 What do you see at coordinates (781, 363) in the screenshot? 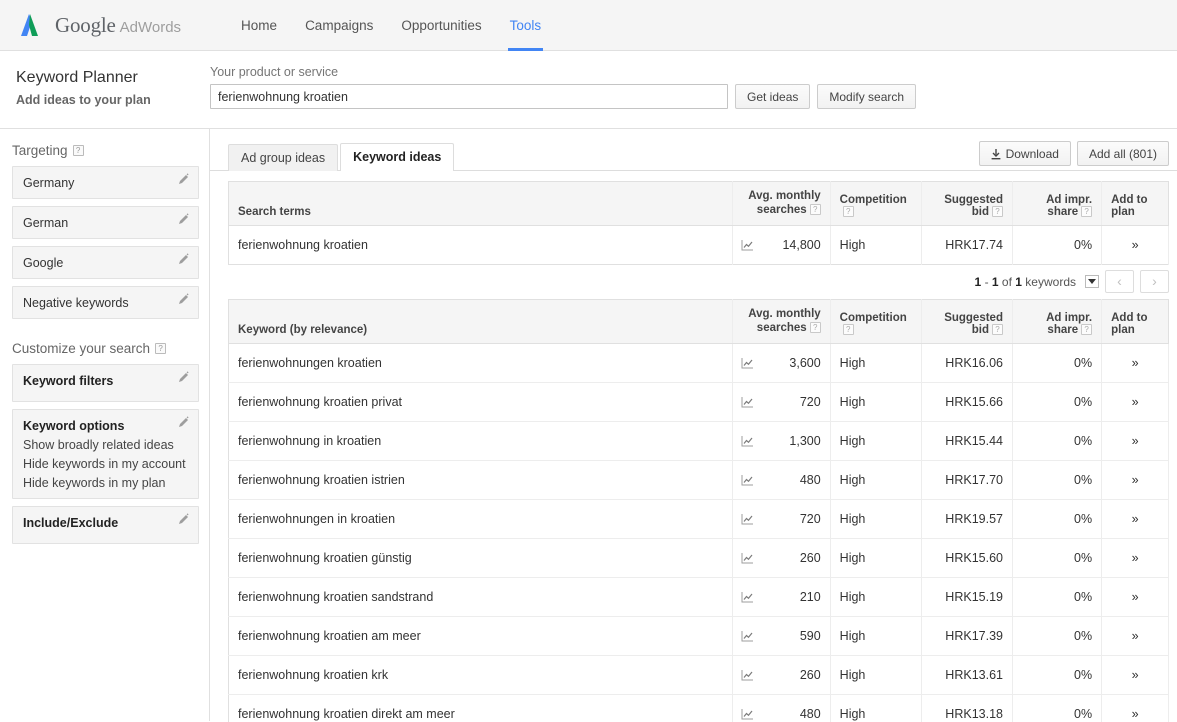
I see `cell-searches: 3,600` at bounding box center [781, 363].